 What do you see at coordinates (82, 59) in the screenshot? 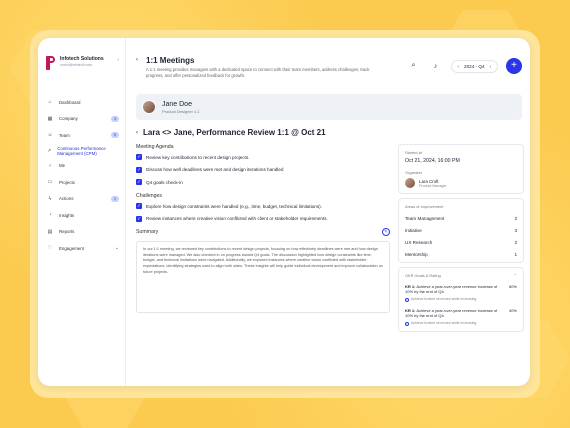
I see `org-name: Infotech Solutions` at bounding box center [82, 59].